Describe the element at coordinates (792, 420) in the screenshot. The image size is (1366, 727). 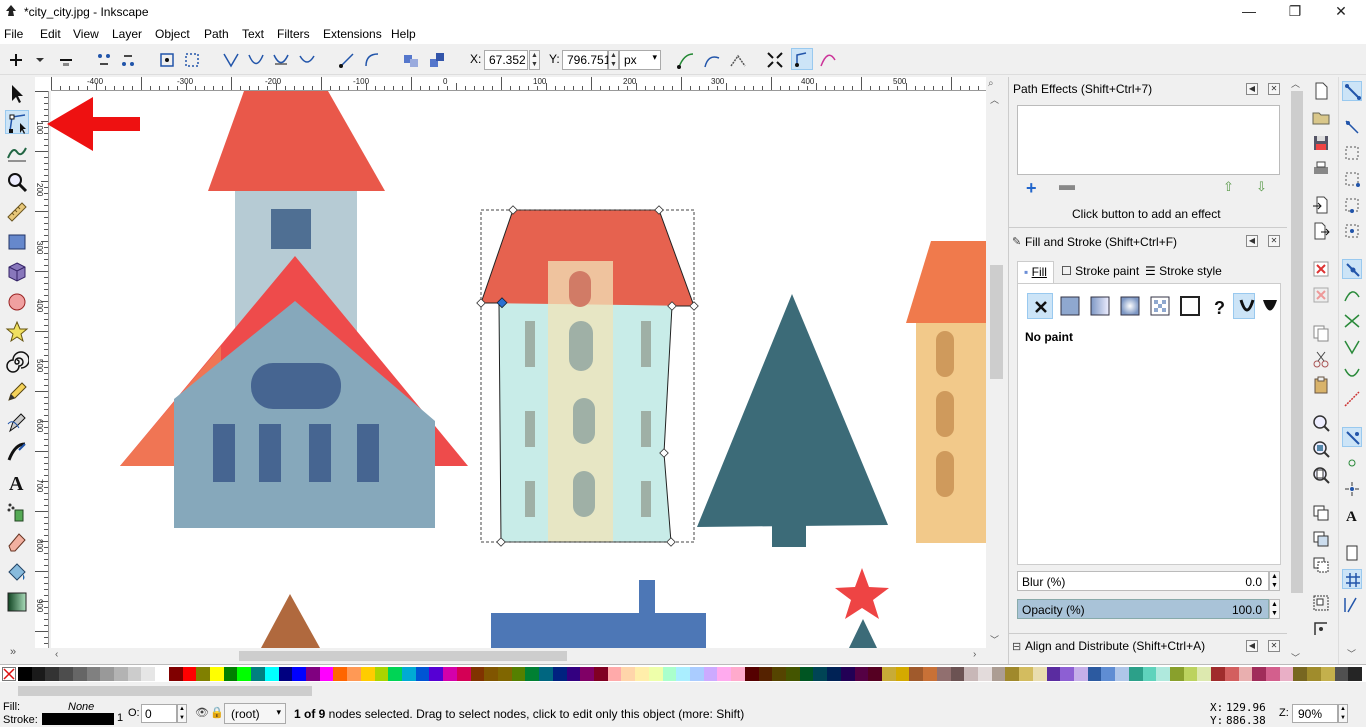
I see `tree-artwork` at that location.